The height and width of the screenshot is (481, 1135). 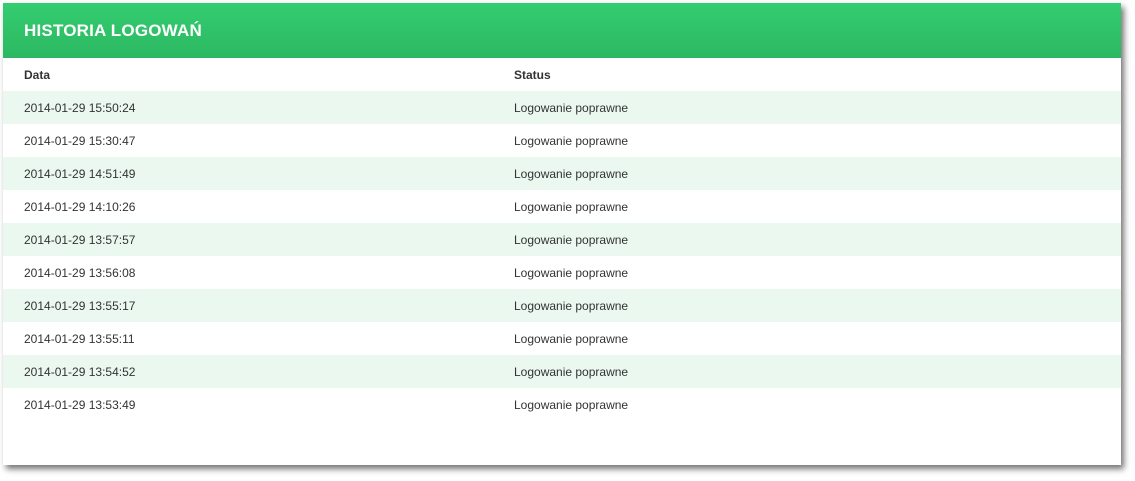 I want to click on panel-header: HISTORIA LOGOWAŃ, so click(x=562, y=30).